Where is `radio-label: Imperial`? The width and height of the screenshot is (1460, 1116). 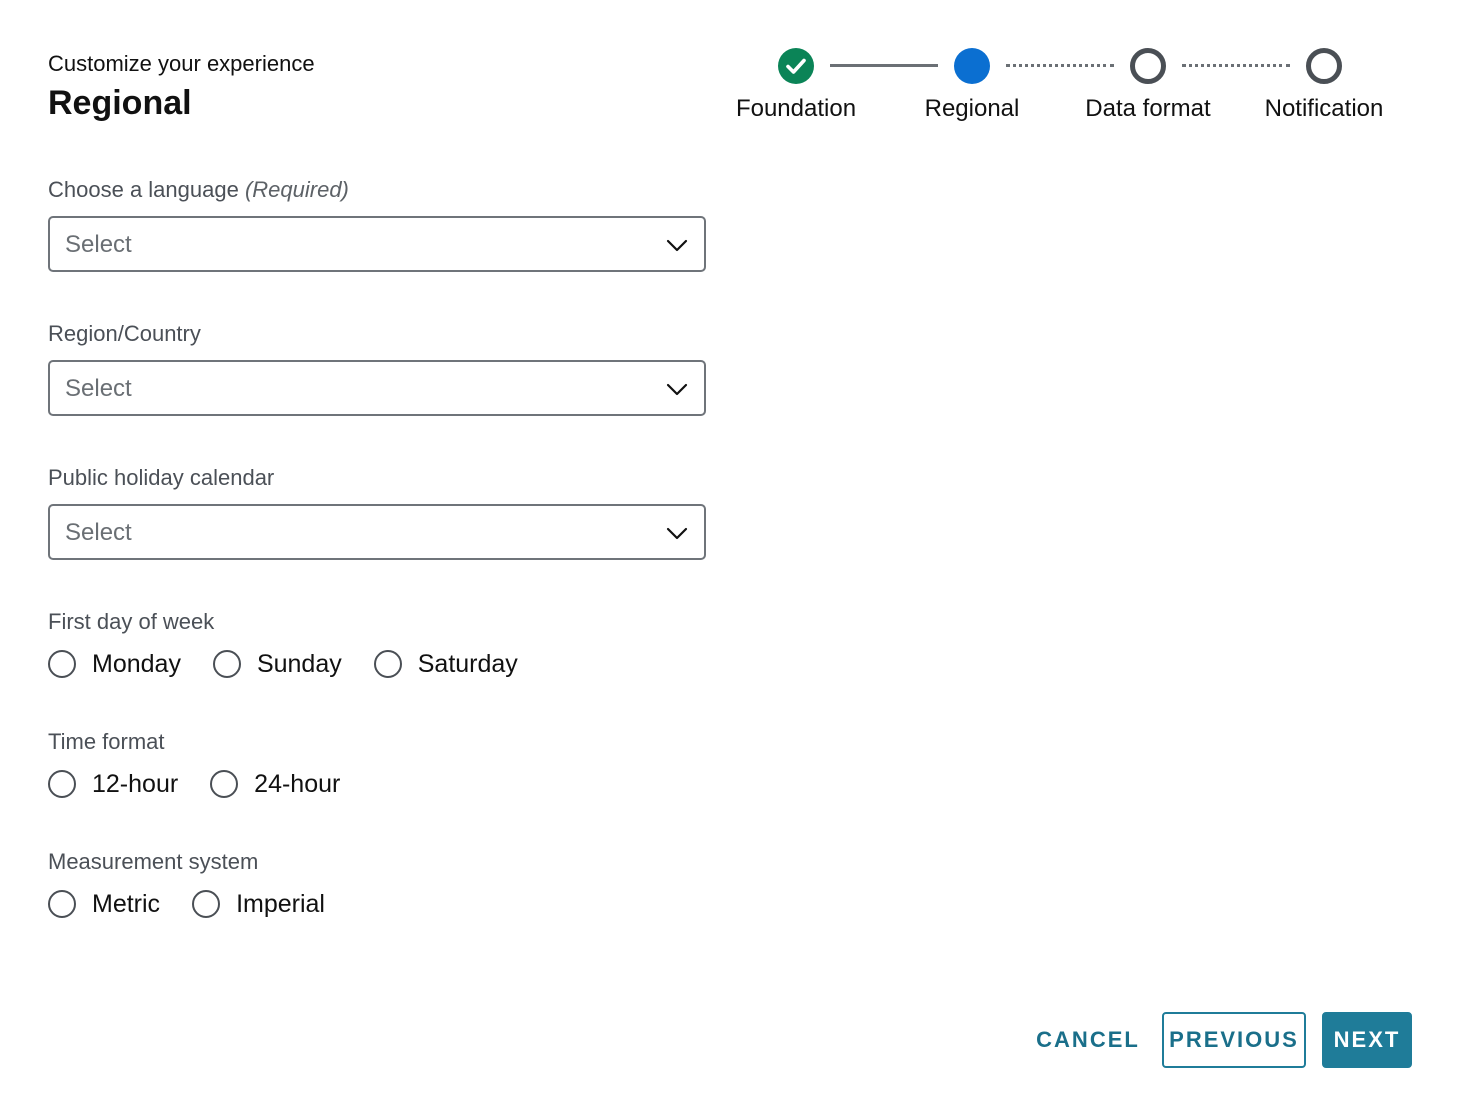 radio-label: Imperial is located at coordinates (280, 904).